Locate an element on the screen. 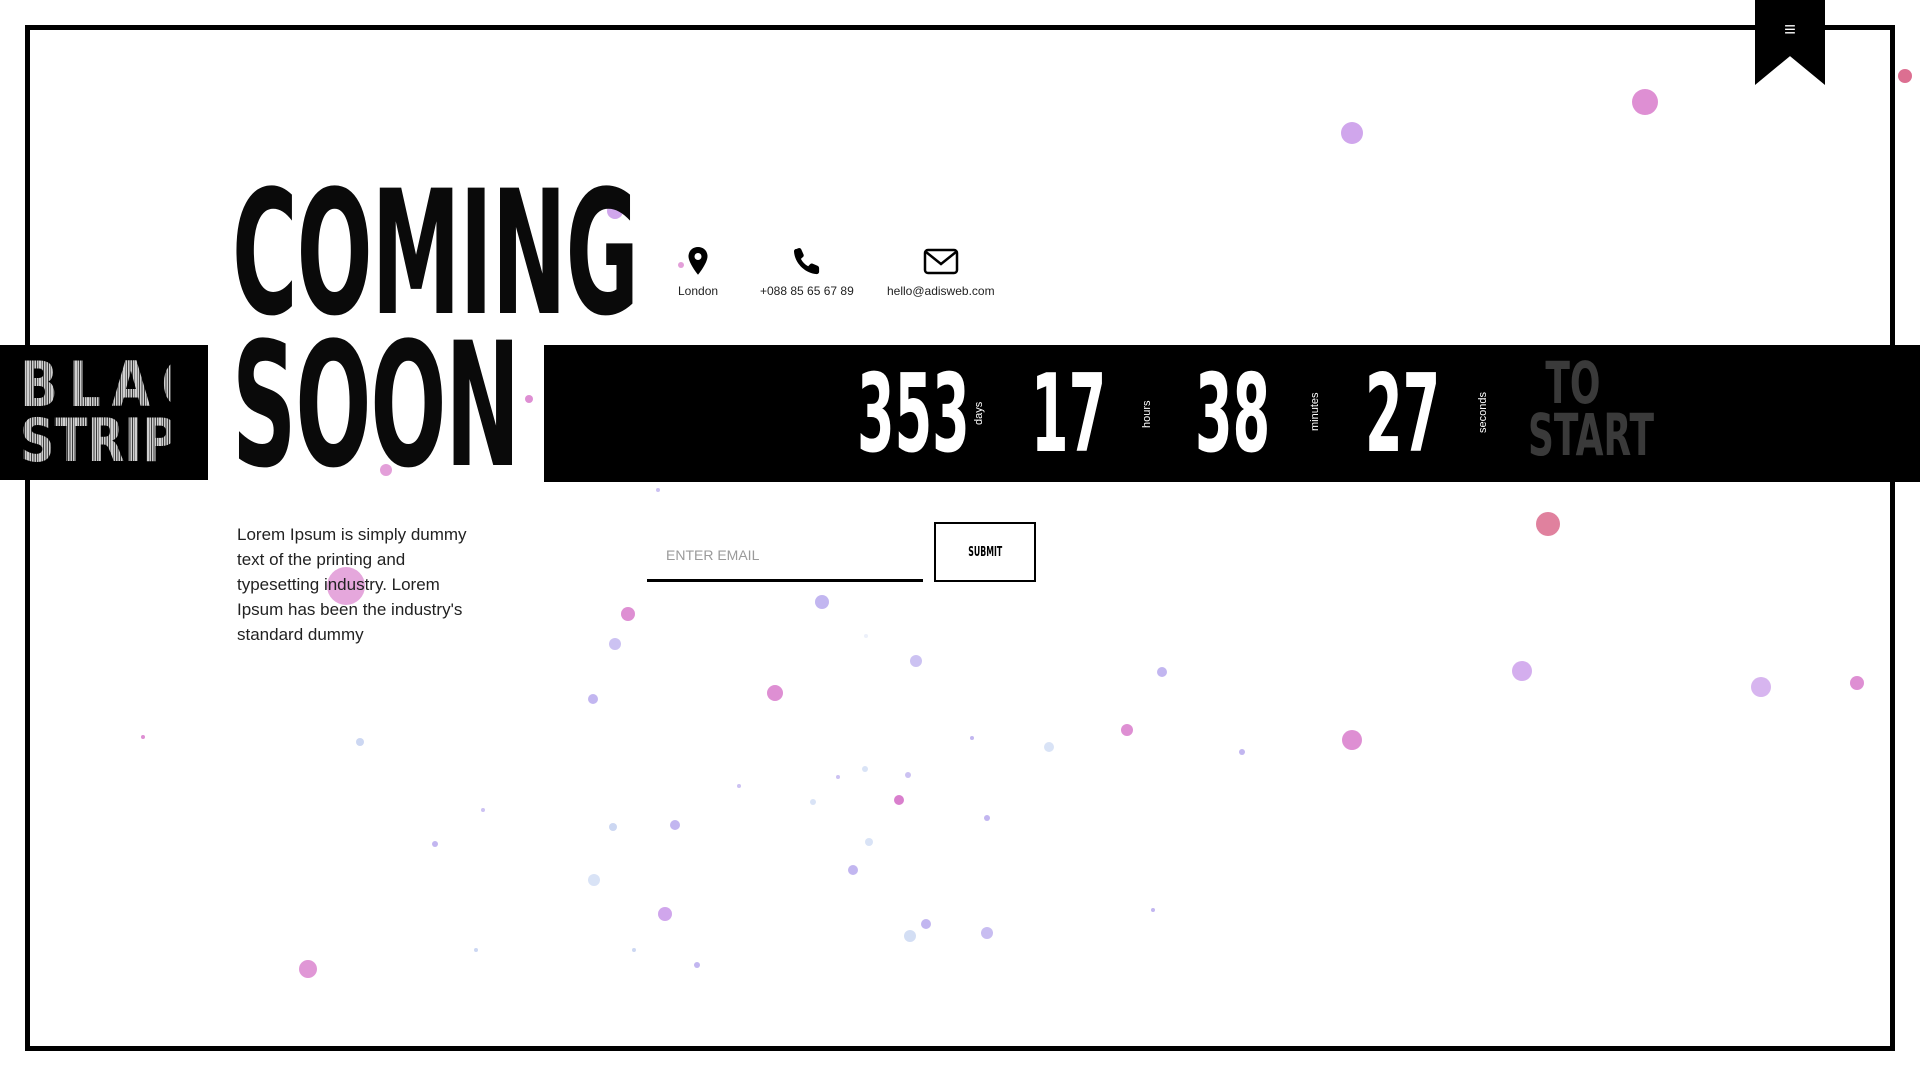 Image resolution: width=1920 pixels, height=1080 pixels. submit-button-label: SUBMIT is located at coordinates (985, 552).